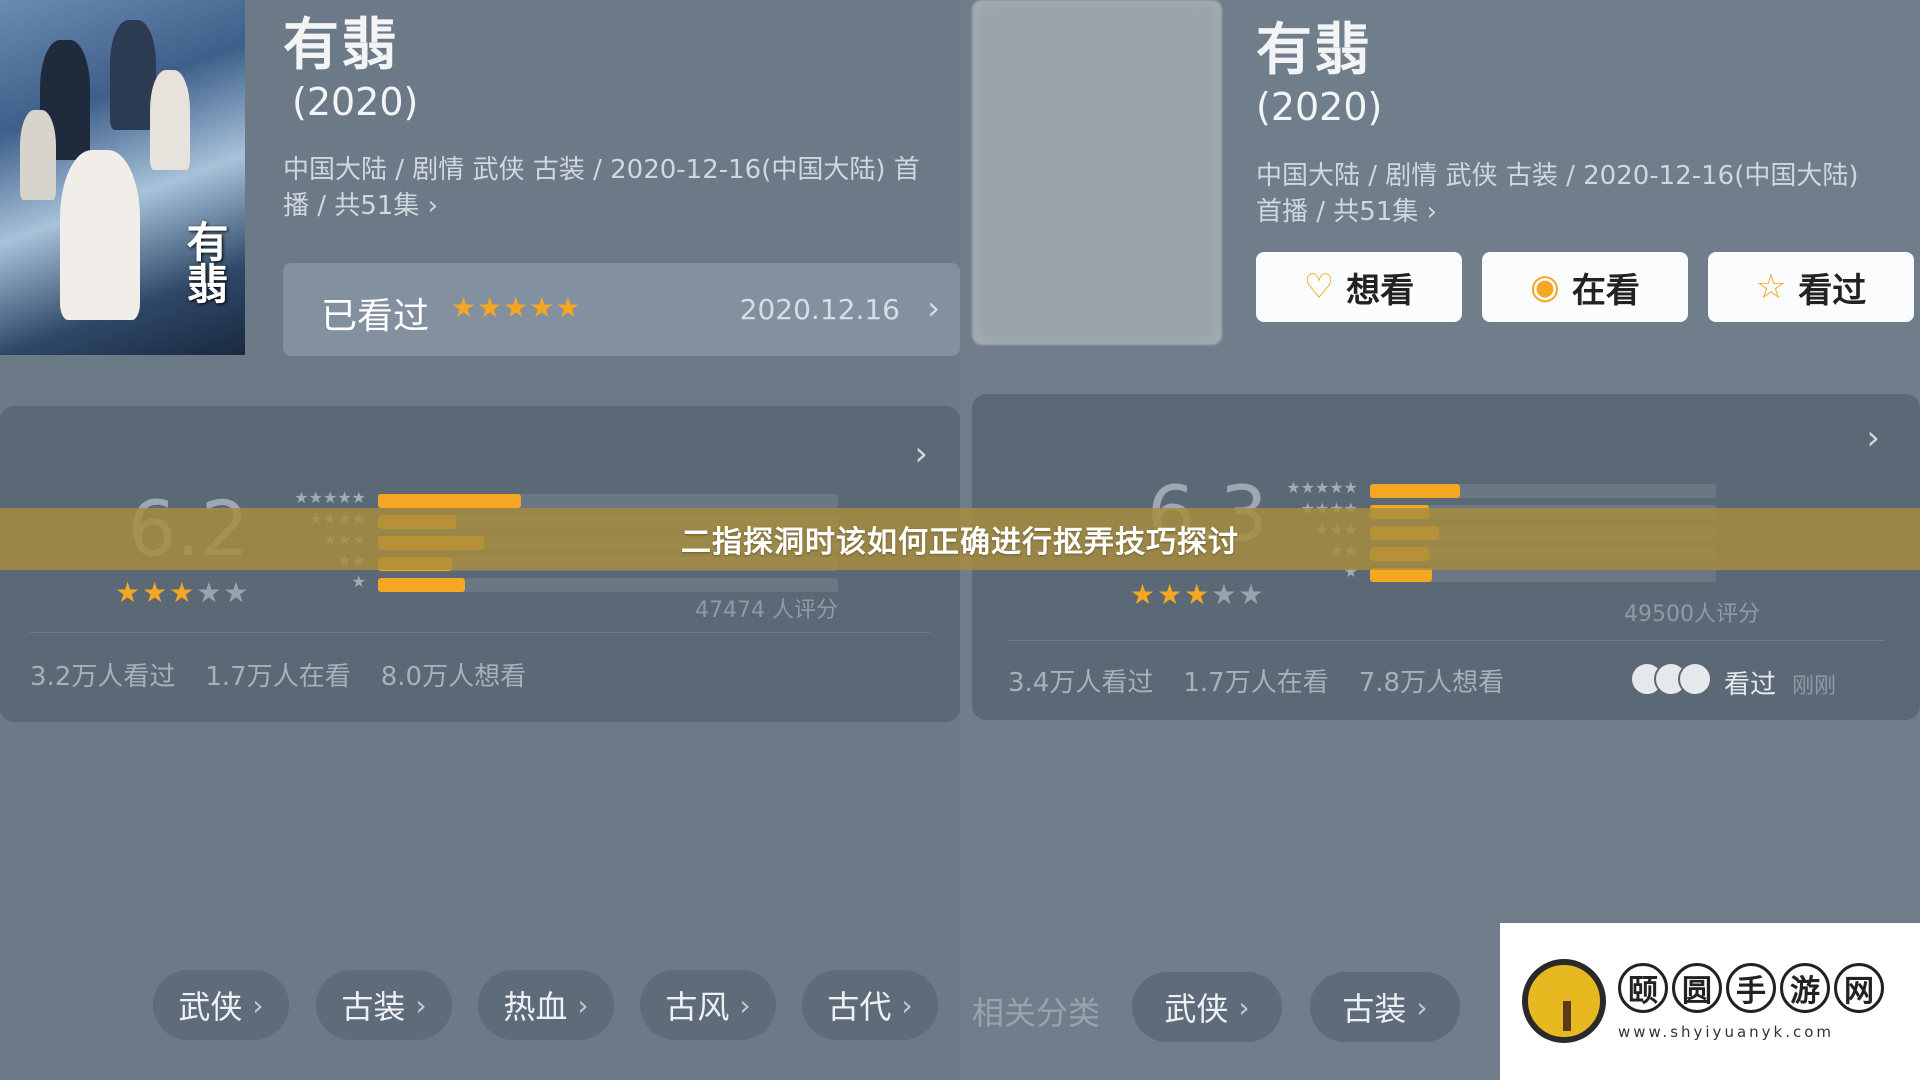 This screenshot has width=1920, height=1080. I want to click on meta-line: 首播 / 共51集 ›, so click(1347, 212).